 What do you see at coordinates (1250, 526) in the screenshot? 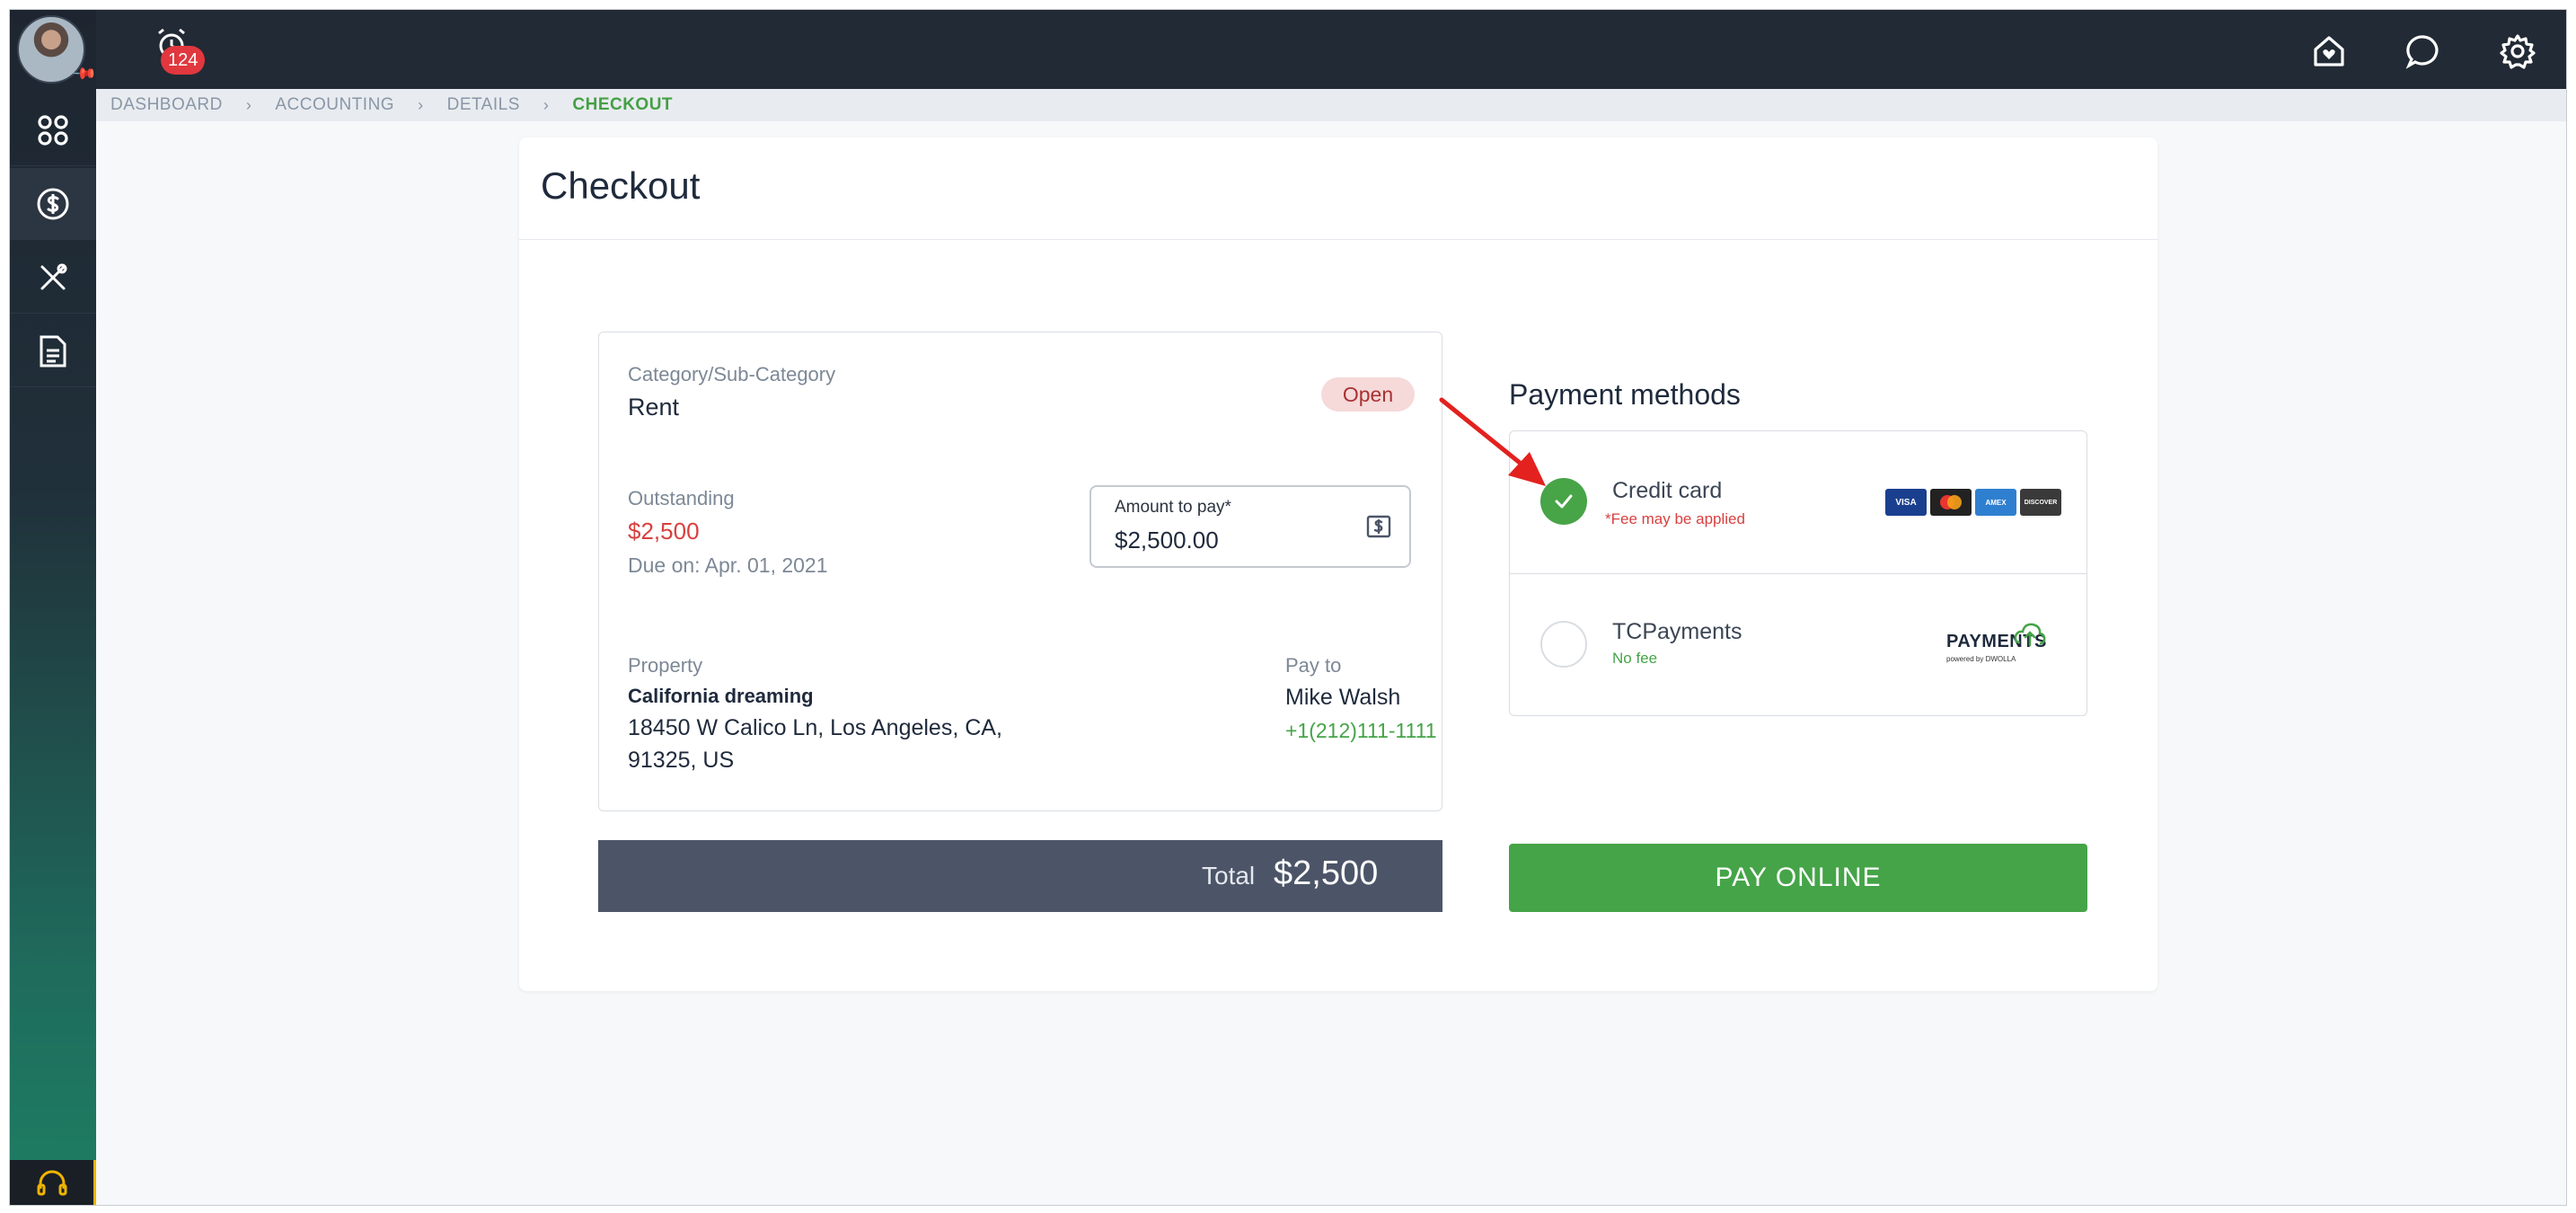
I see `amount-to-pay-field: Amount to pay* $2,500.00` at bounding box center [1250, 526].